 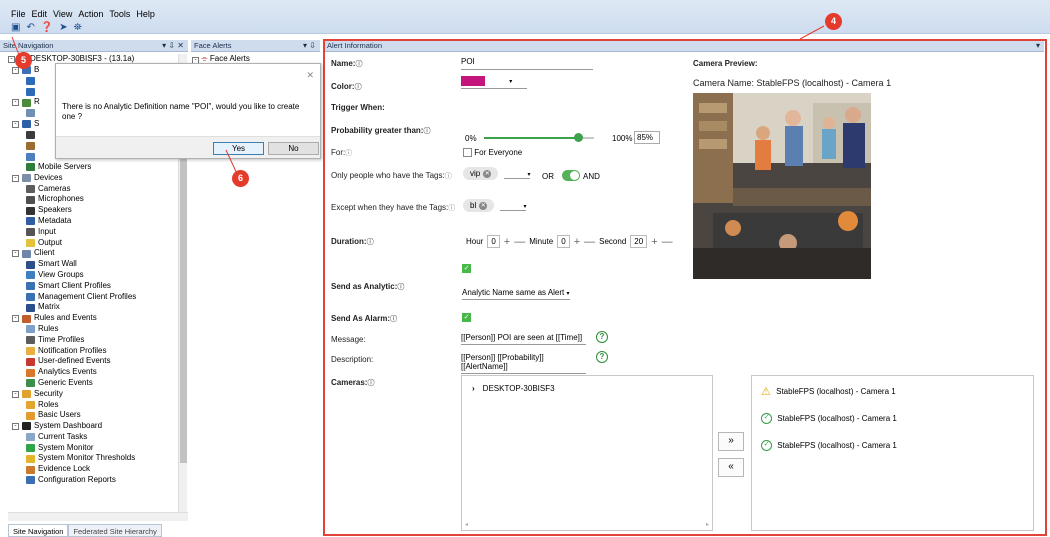 I want to click on annotation-badge-4: 4, so click(x=833, y=21).